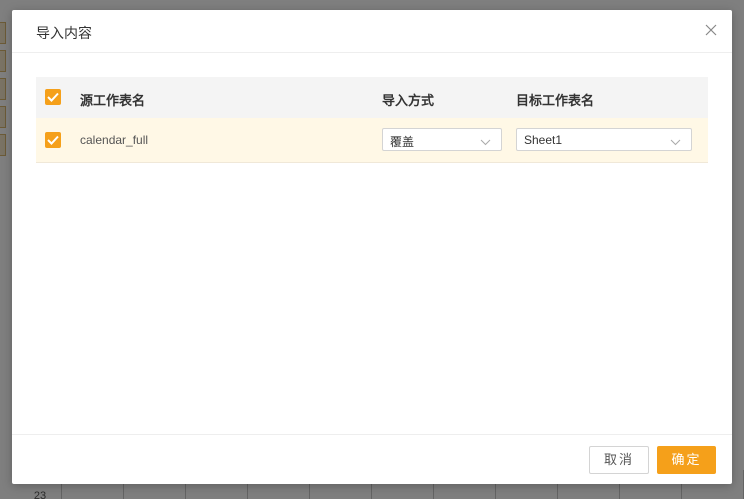 This screenshot has width=744, height=499. What do you see at coordinates (686, 460) in the screenshot?
I see `confirm-button: 确定` at bounding box center [686, 460].